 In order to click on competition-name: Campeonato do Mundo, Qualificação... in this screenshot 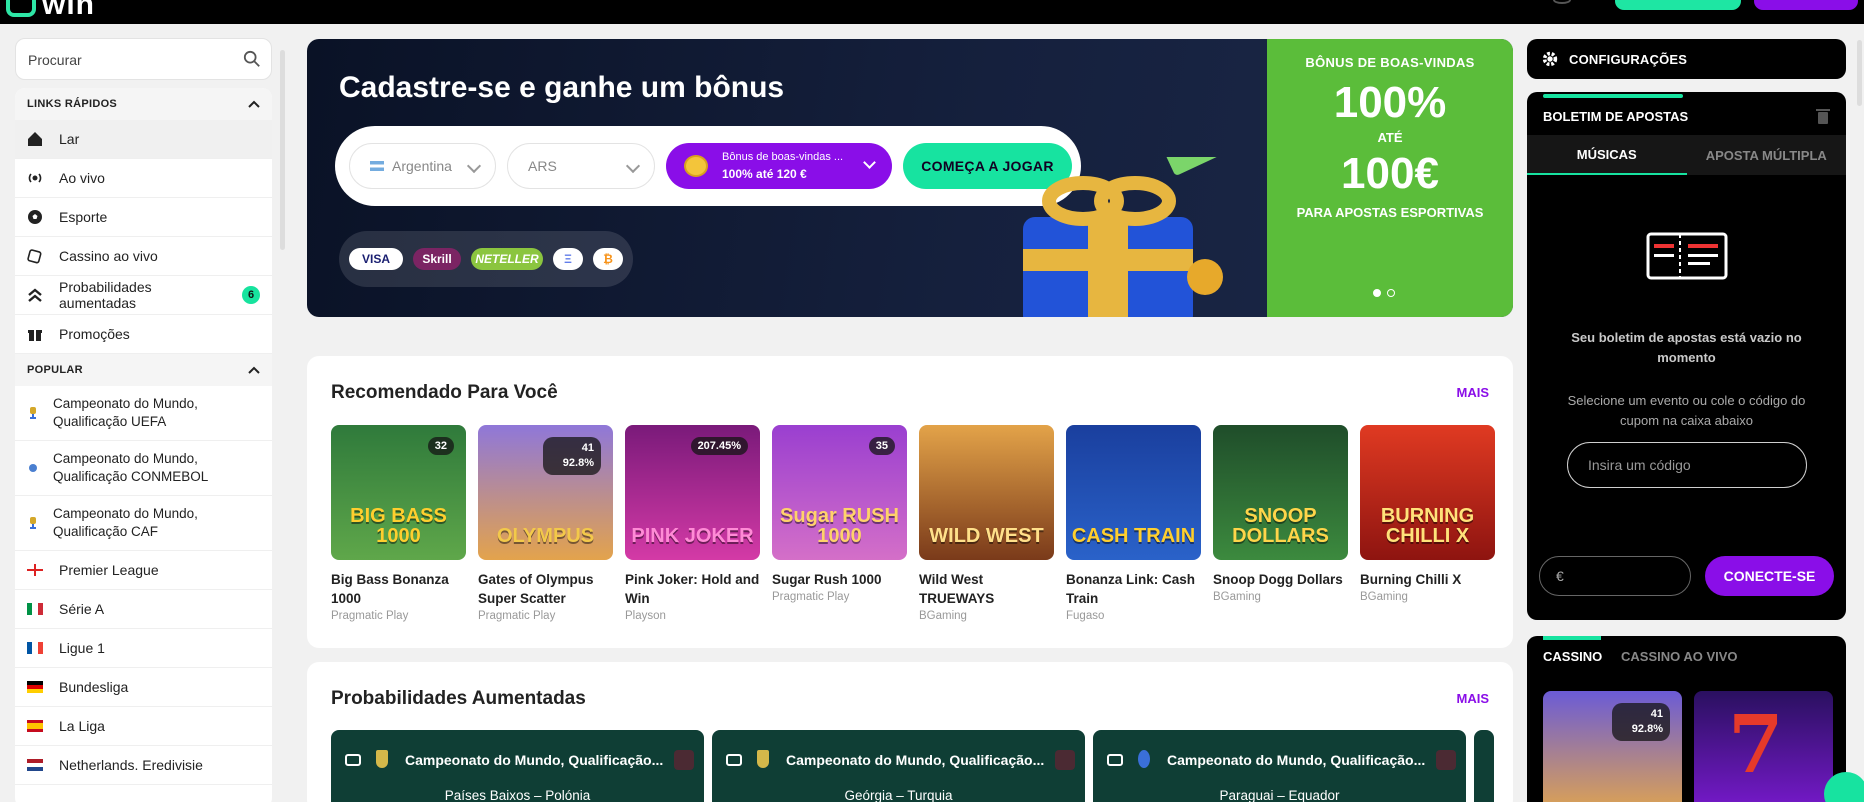, I will do `click(915, 760)`.